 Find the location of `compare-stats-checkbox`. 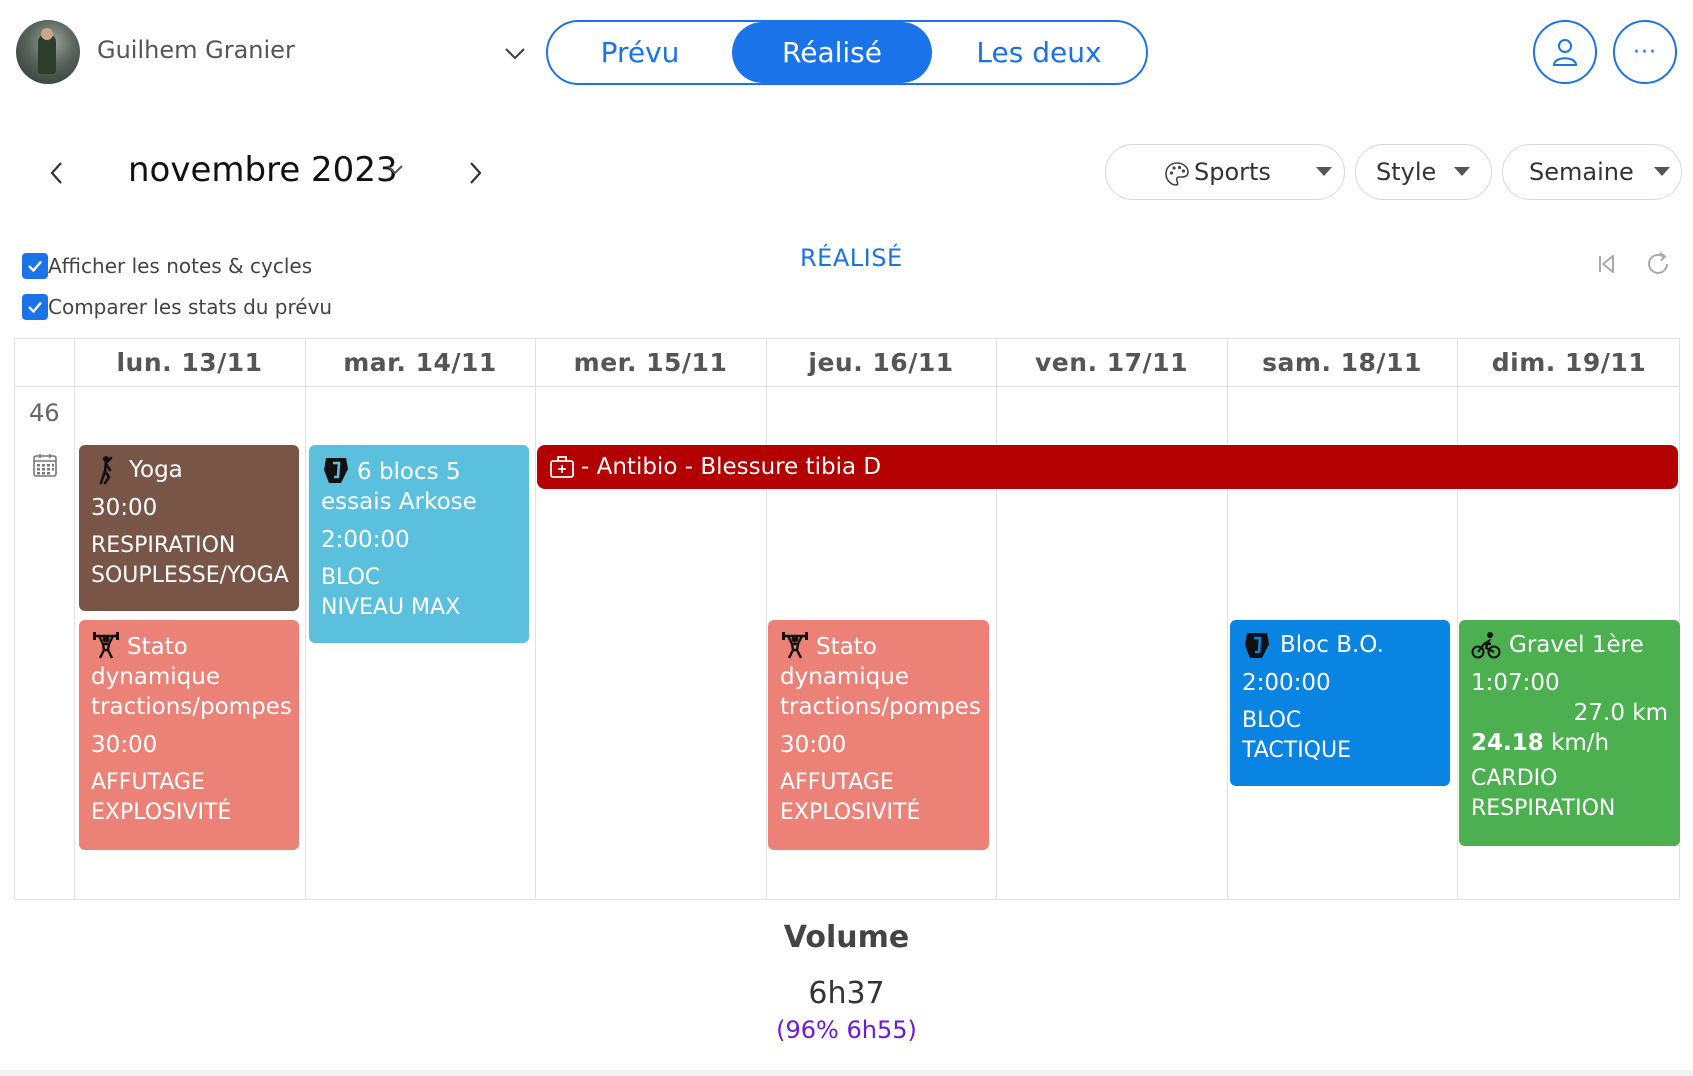

compare-stats-checkbox is located at coordinates (35, 307).